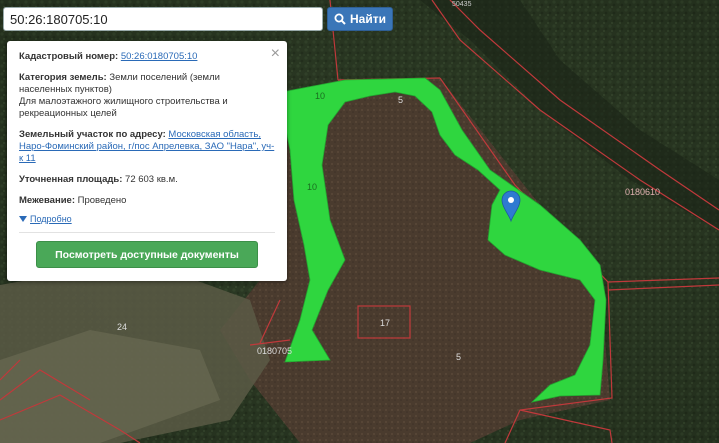  What do you see at coordinates (92, 134) in the screenshot?
I see `address-label: Земельный участок по адресу:` at bounding box center [92, 134].